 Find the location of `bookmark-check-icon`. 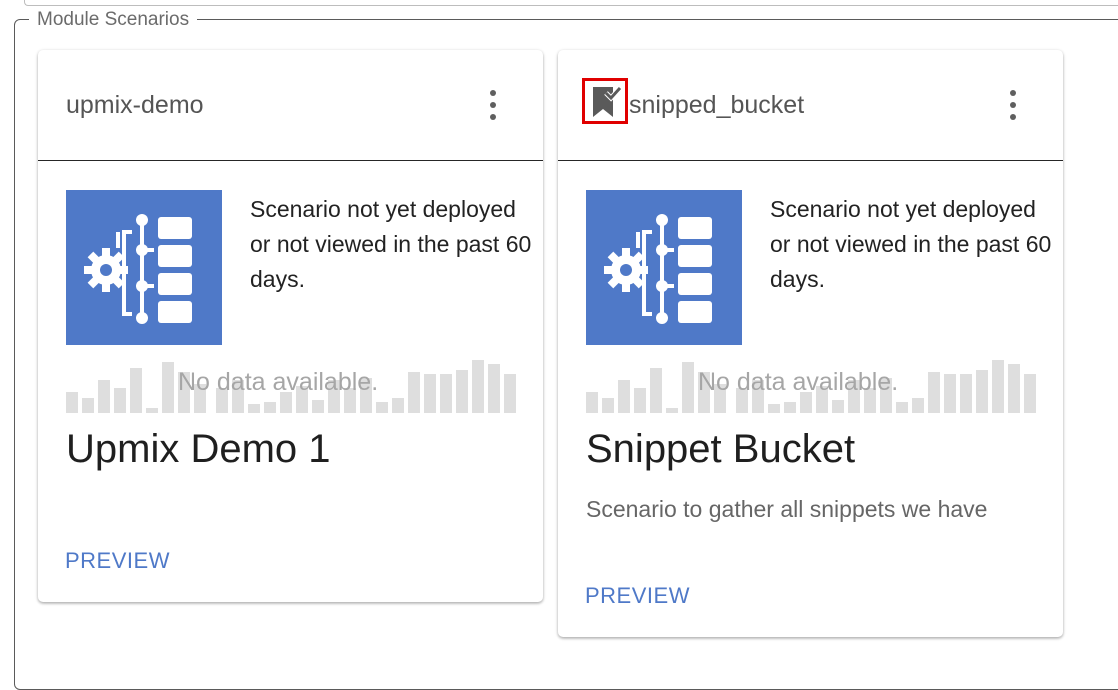

bookmark-check-icon is located at coordinates (605, 101).